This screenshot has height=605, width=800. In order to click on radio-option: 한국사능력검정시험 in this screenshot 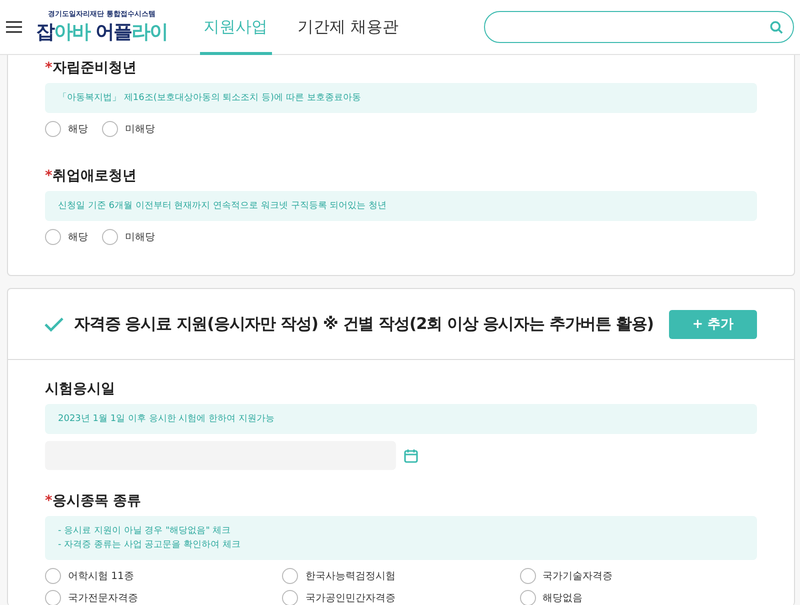, I will do `click(401, 576)`.